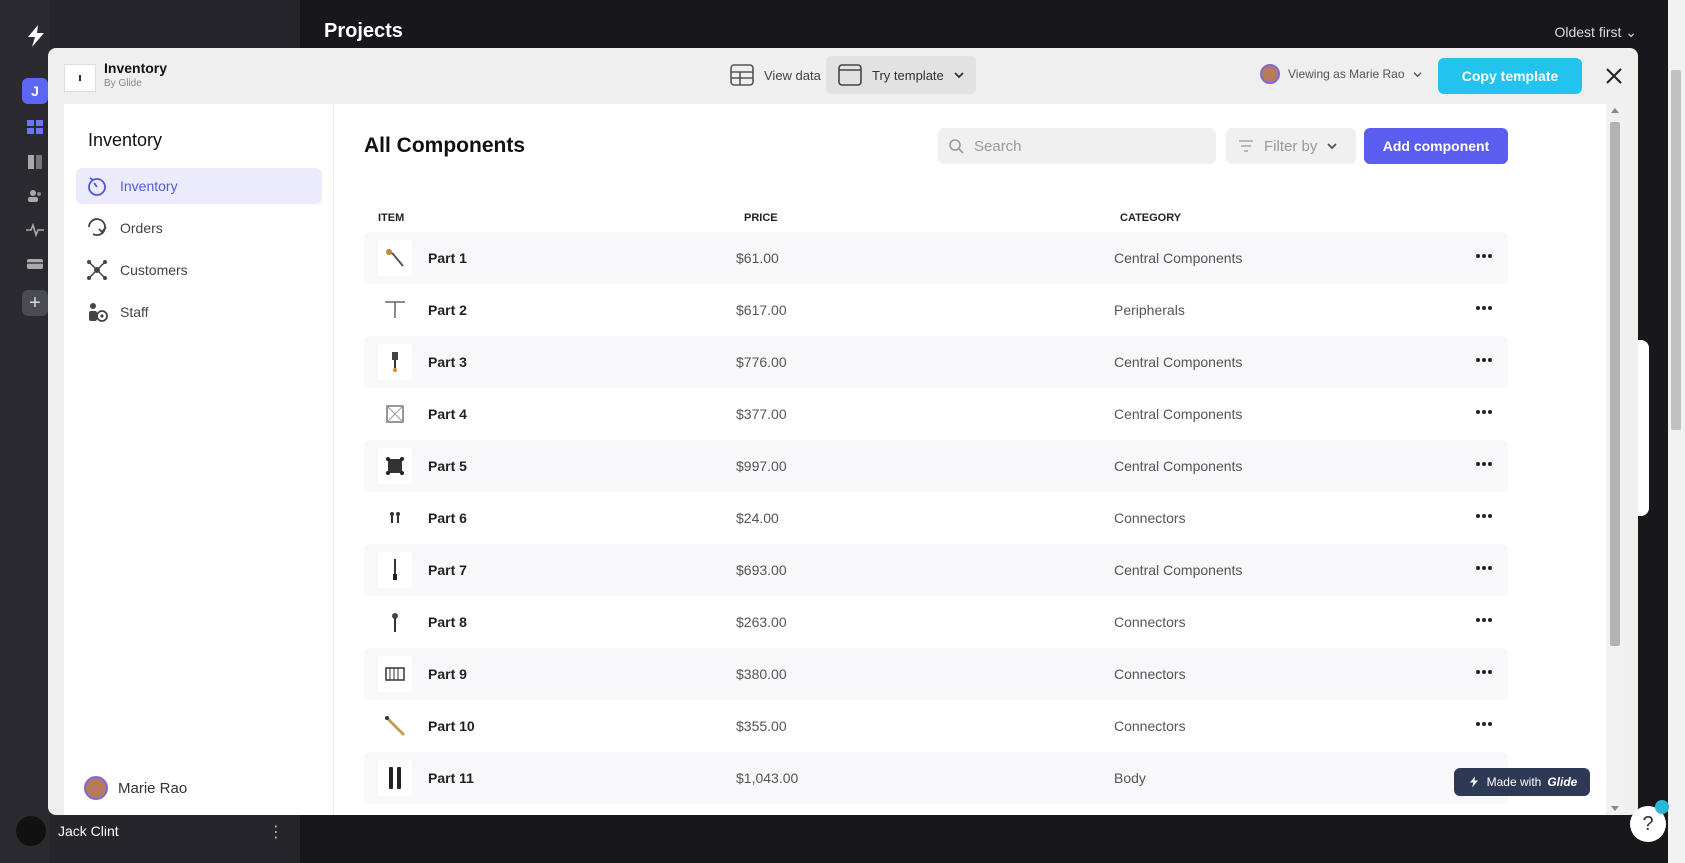 This screenshot has width=1685, height=863. What do you see at coordinates (363, 31) in the screenshot?
I see `page-title: Projects` at bounding box center [363, 31].